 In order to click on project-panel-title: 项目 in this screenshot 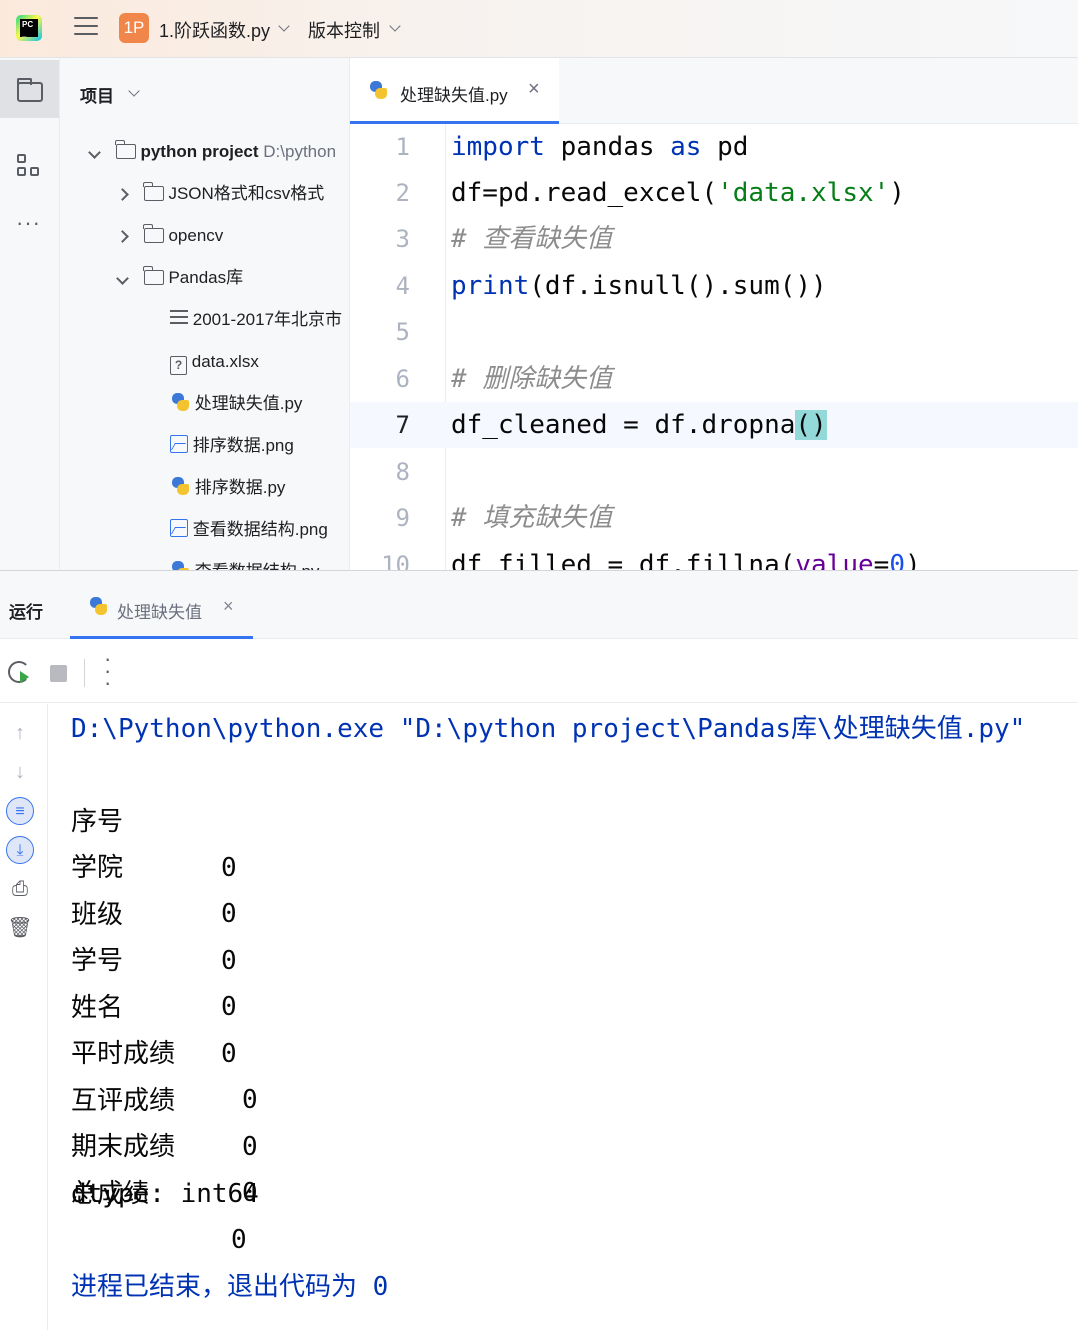, I will do `click(97, 94)`.